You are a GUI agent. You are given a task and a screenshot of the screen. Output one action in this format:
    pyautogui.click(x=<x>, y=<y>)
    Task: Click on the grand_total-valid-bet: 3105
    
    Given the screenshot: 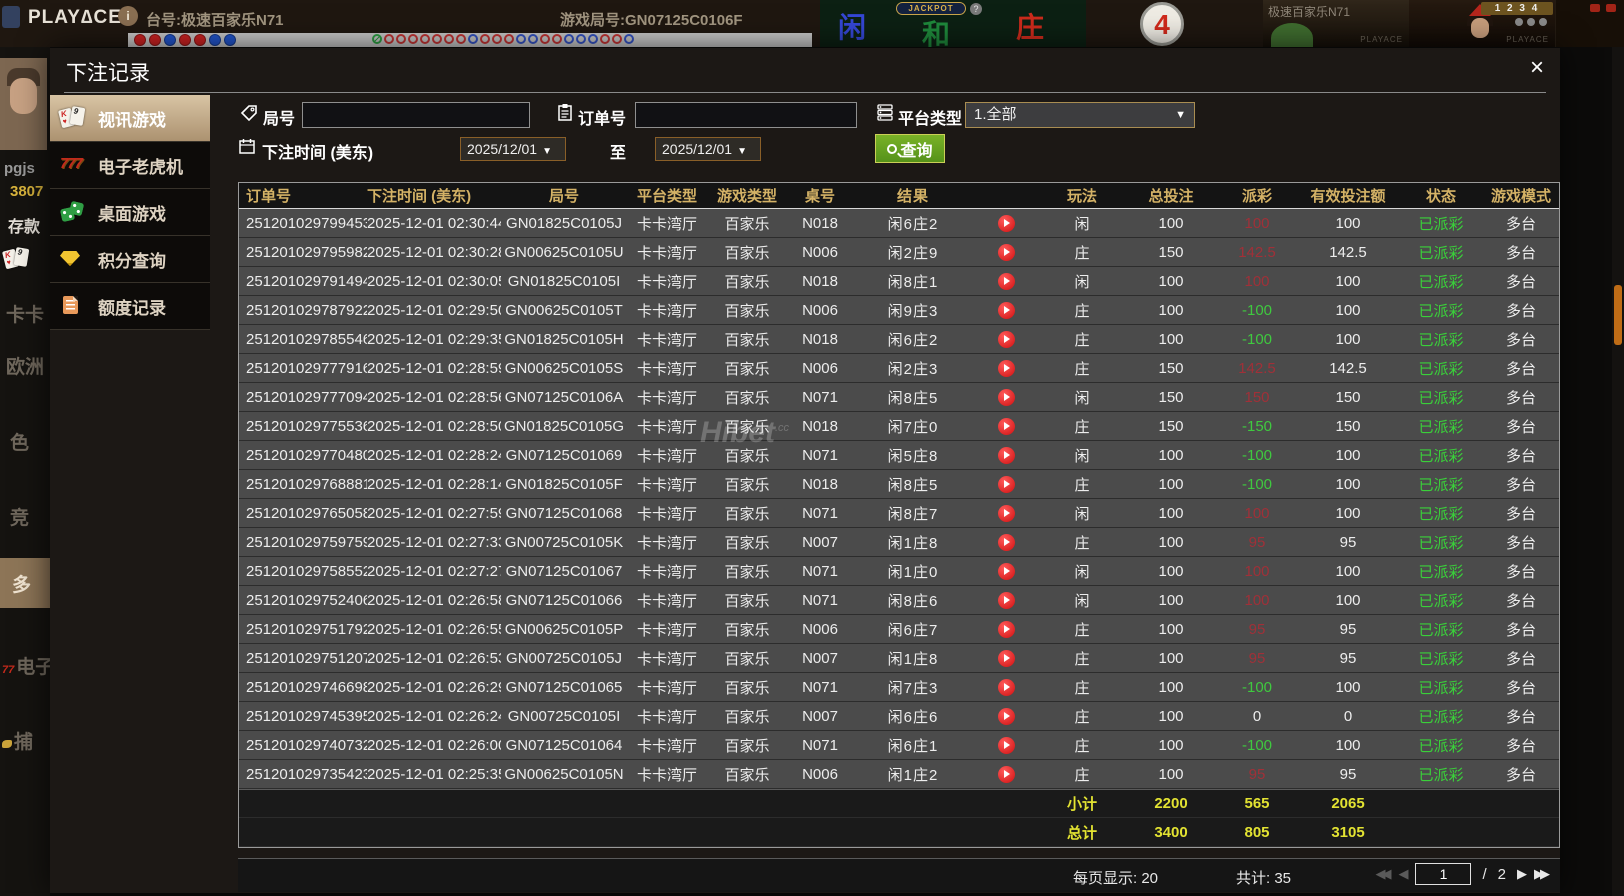 What is the action you would take?
    pyautogui.click(x=1348, y=832)
    